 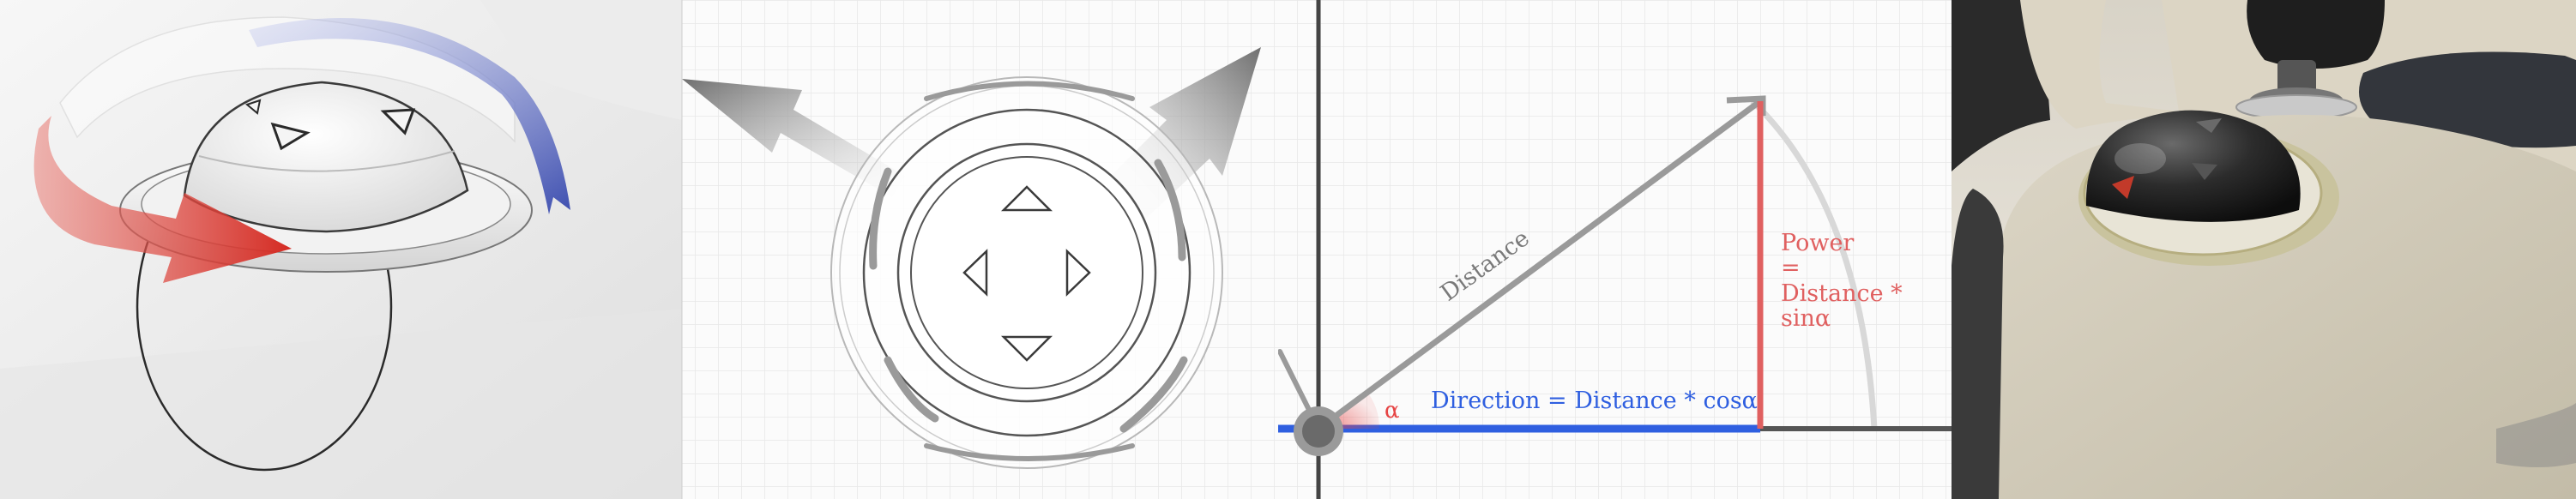 What do you see at coordinates (1817, 243) in the screenshot?
I see `power-label-line: Power` at bounding box center [1817, 243].